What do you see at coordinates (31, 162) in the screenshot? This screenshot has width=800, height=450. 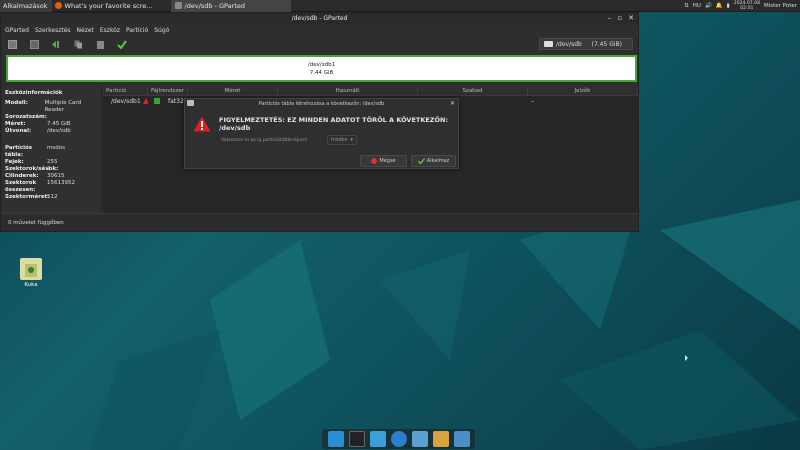 I see `info-row: Fejek: 255` at bounding box center [31, 162].